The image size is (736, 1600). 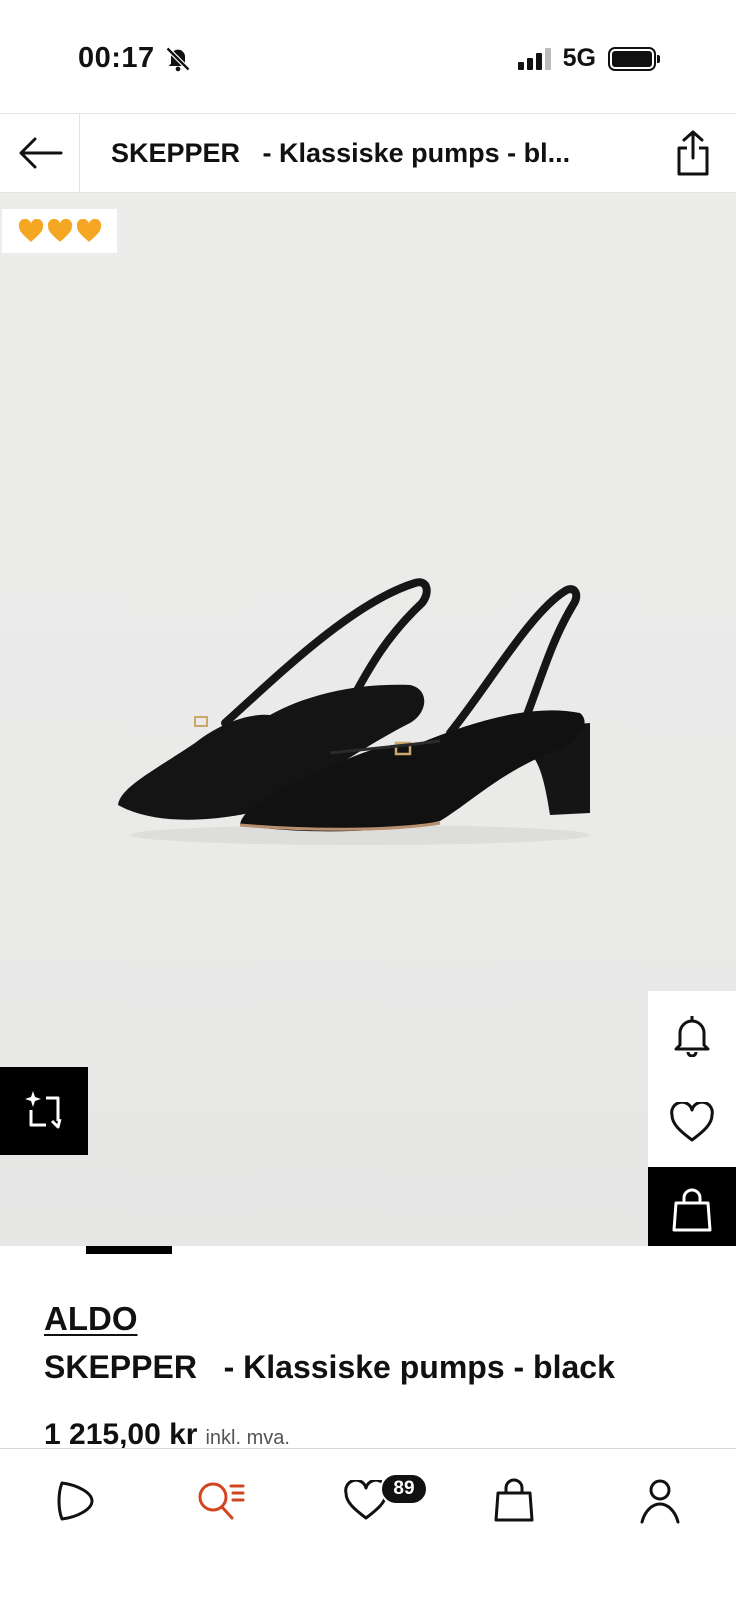 I want to click on bottom-nav: 89, so click(x=368, y=1524).